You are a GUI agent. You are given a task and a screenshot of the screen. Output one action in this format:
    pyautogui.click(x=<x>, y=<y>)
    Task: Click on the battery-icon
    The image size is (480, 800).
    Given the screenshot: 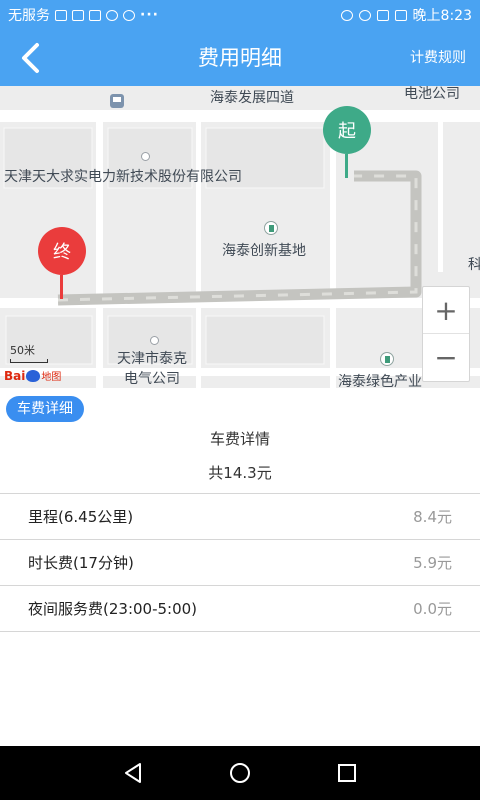 What is the action you would take?
    pyautogui.click(x=400, y=15)
    